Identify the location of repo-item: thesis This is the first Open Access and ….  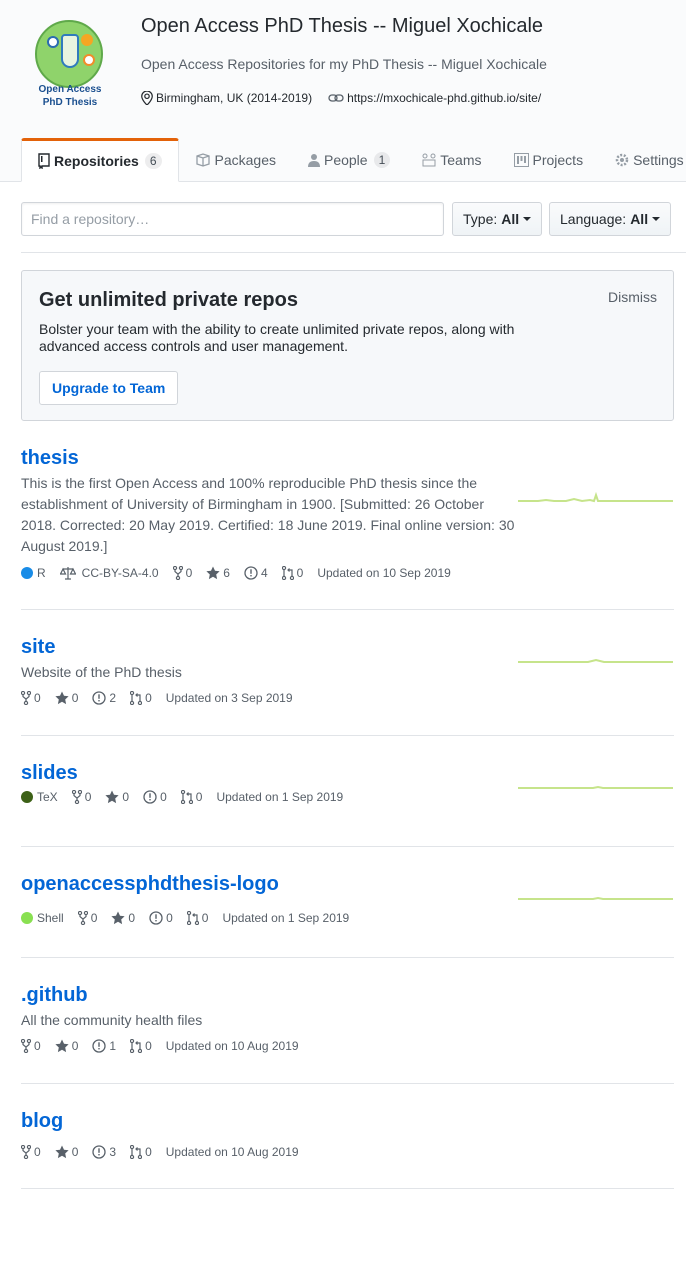
(347, 527).